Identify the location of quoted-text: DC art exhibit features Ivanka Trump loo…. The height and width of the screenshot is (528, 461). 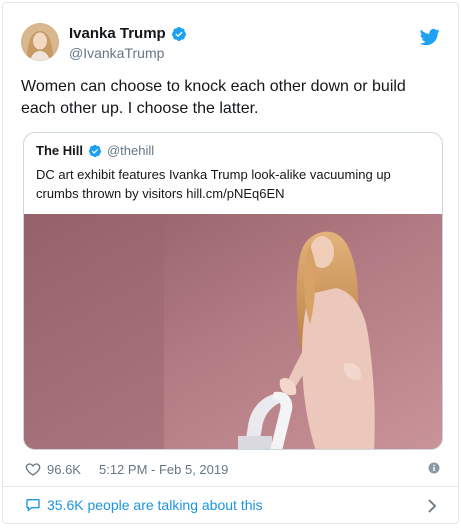
(213, 184).